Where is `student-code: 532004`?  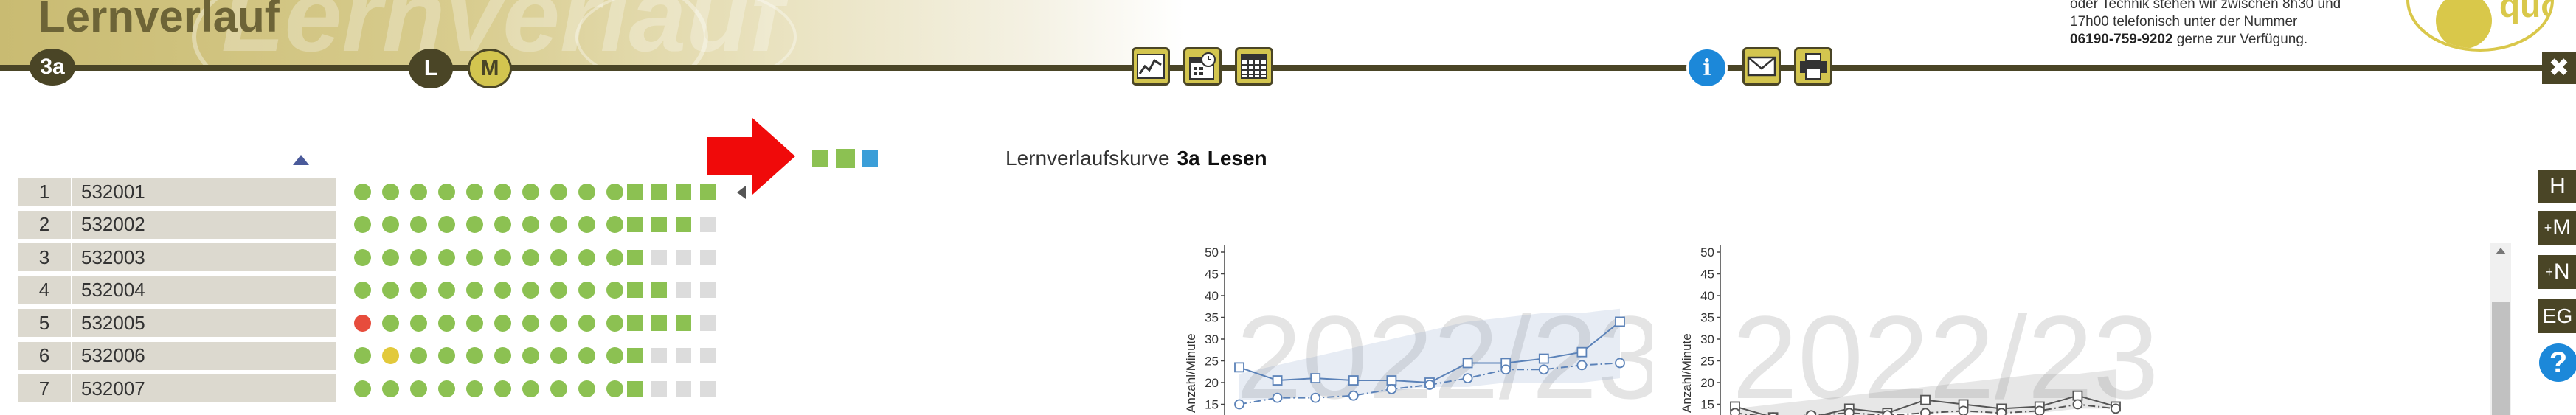
student-code: 532004 is located at coordinates (204, 290).